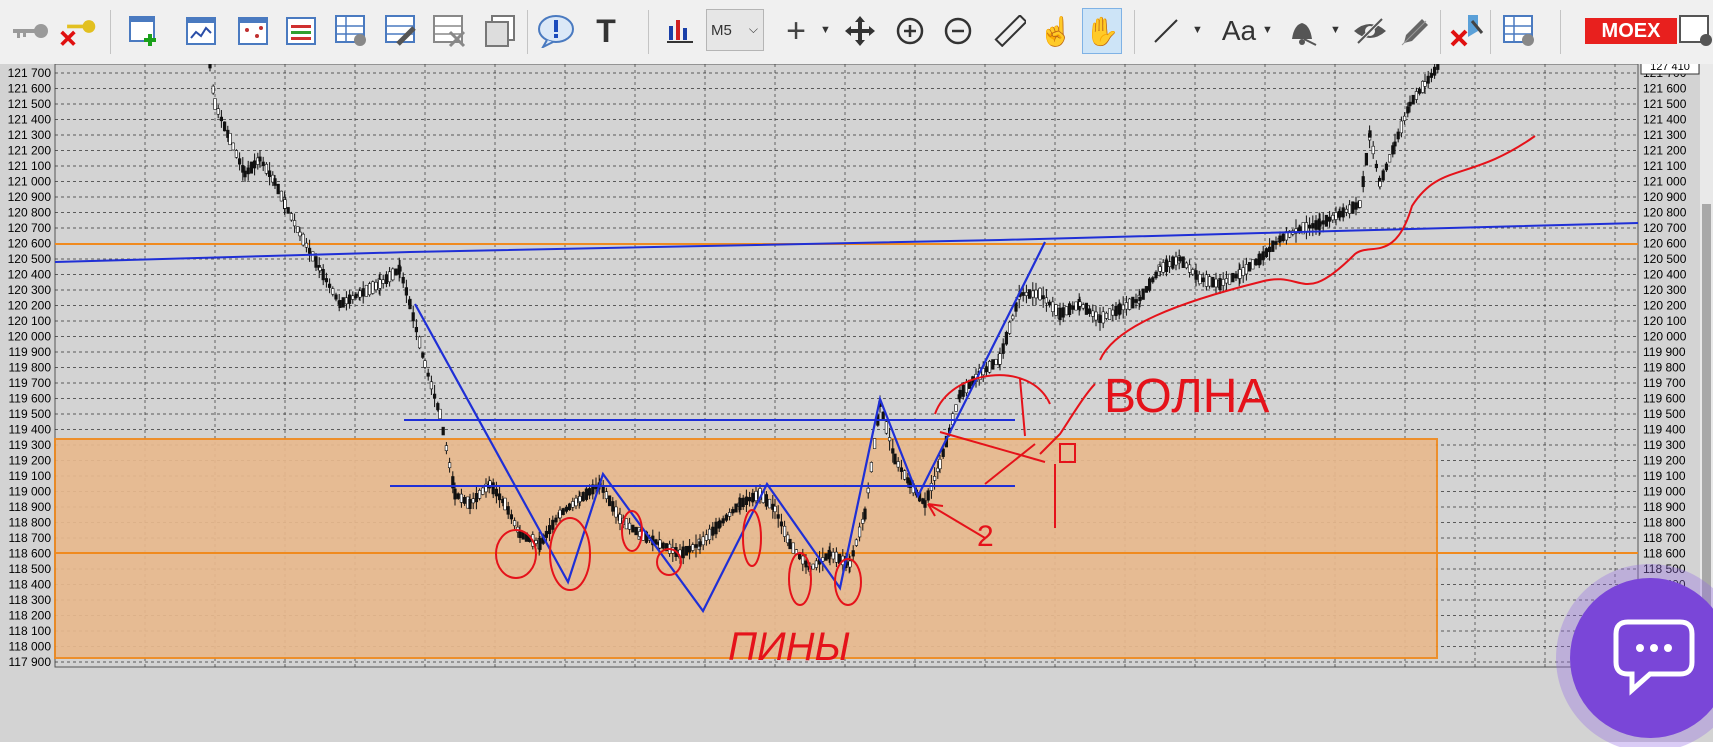 The width and height of the screenshot is (1713, 747). I want to click on new-chart-icon, so click(144, 31).